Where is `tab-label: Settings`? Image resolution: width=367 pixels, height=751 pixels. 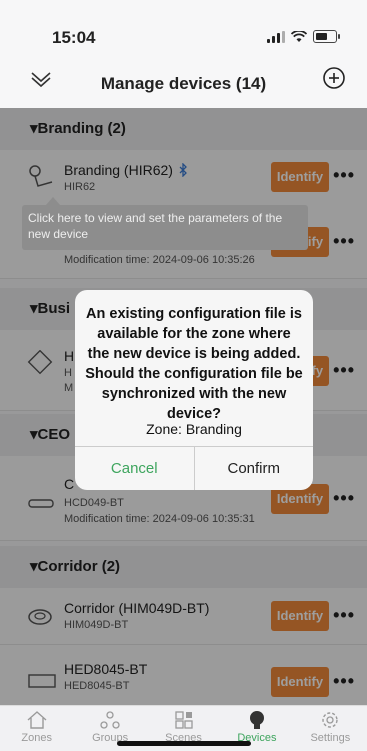 tab-label: Settings is located at coordinates (330, 738).